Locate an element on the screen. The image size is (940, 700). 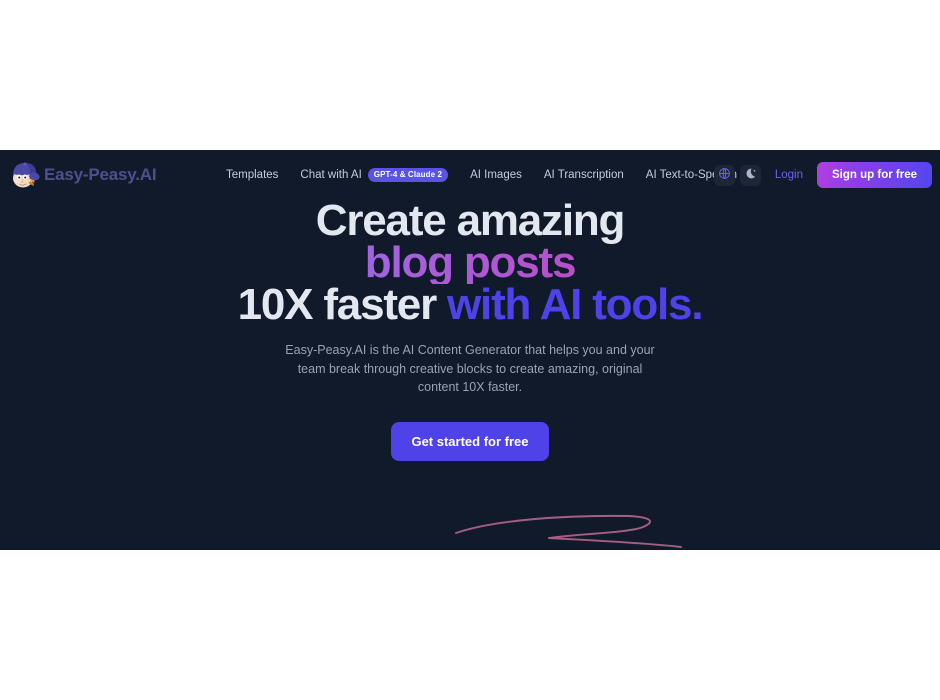
brand-logo-link: Easy-Peasy.AI is located at coordinates (82, 175).